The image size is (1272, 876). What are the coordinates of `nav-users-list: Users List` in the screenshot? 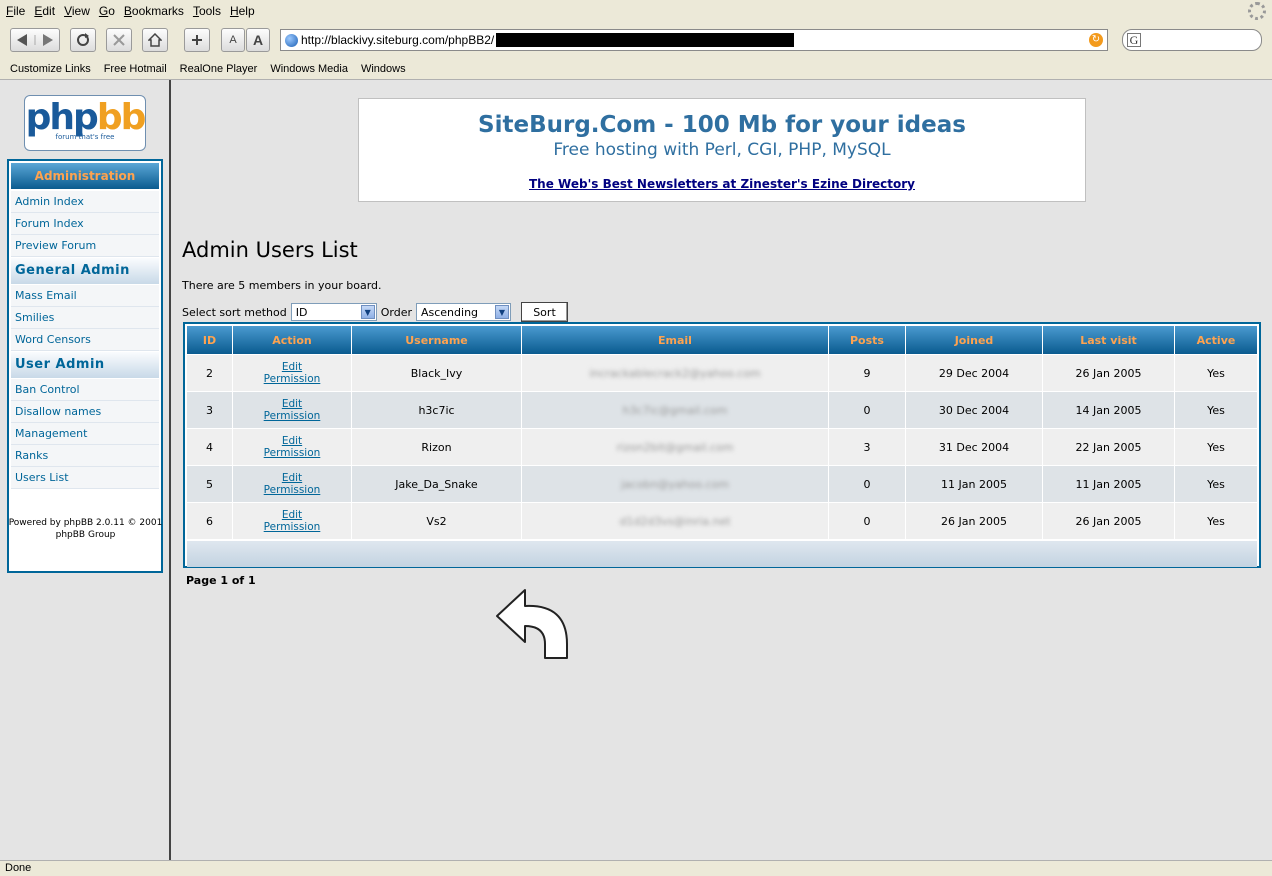 It's located at (85, 478).